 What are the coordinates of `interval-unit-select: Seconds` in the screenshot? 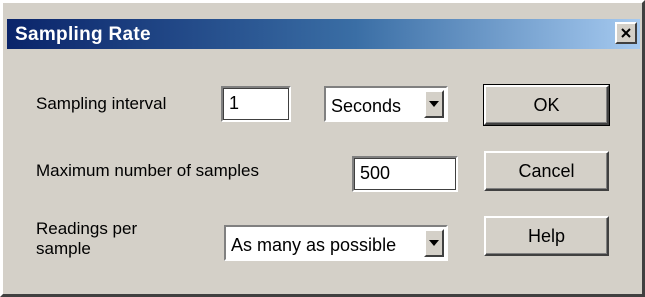 It's located at (386, 104).